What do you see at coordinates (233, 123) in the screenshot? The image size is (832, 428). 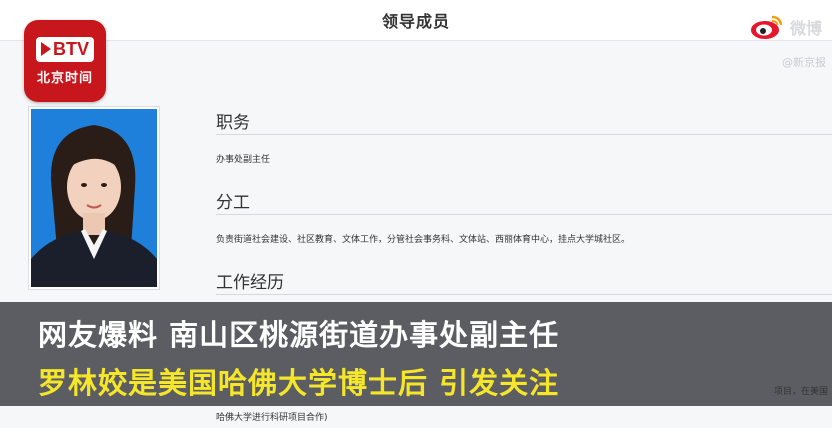 I see `section-title-position: 职务` at bounding box center [233, 123].